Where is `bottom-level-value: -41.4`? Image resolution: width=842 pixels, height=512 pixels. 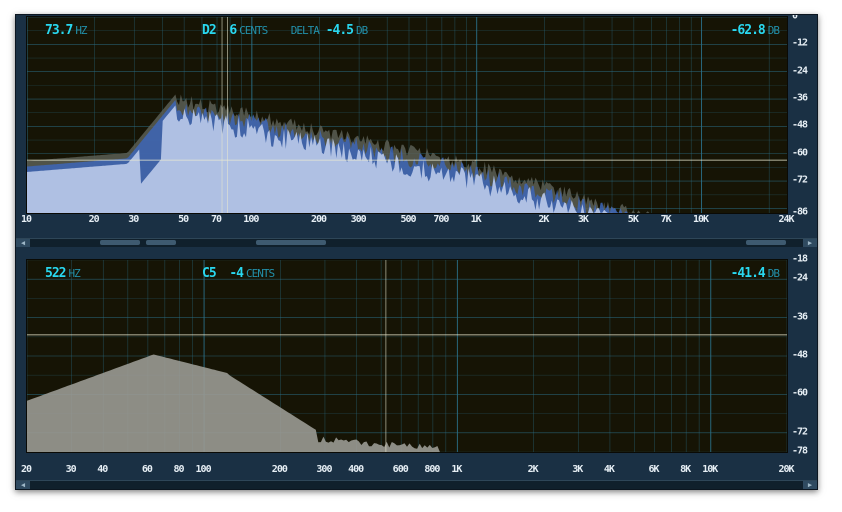
bottom-level-value: -41.4 is located at coordinates (748, 273).